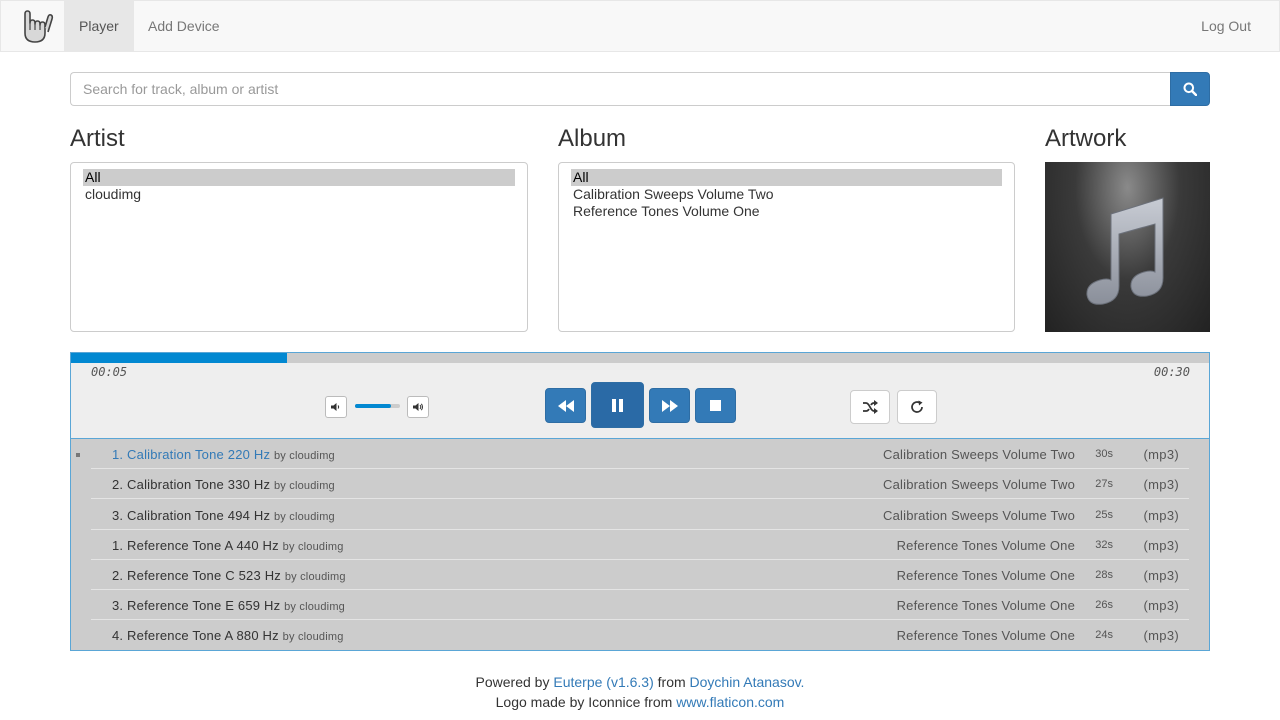  Describe the element at coordinates (592, 138) in the screenshot. I see `album-heading: Album` at that location.